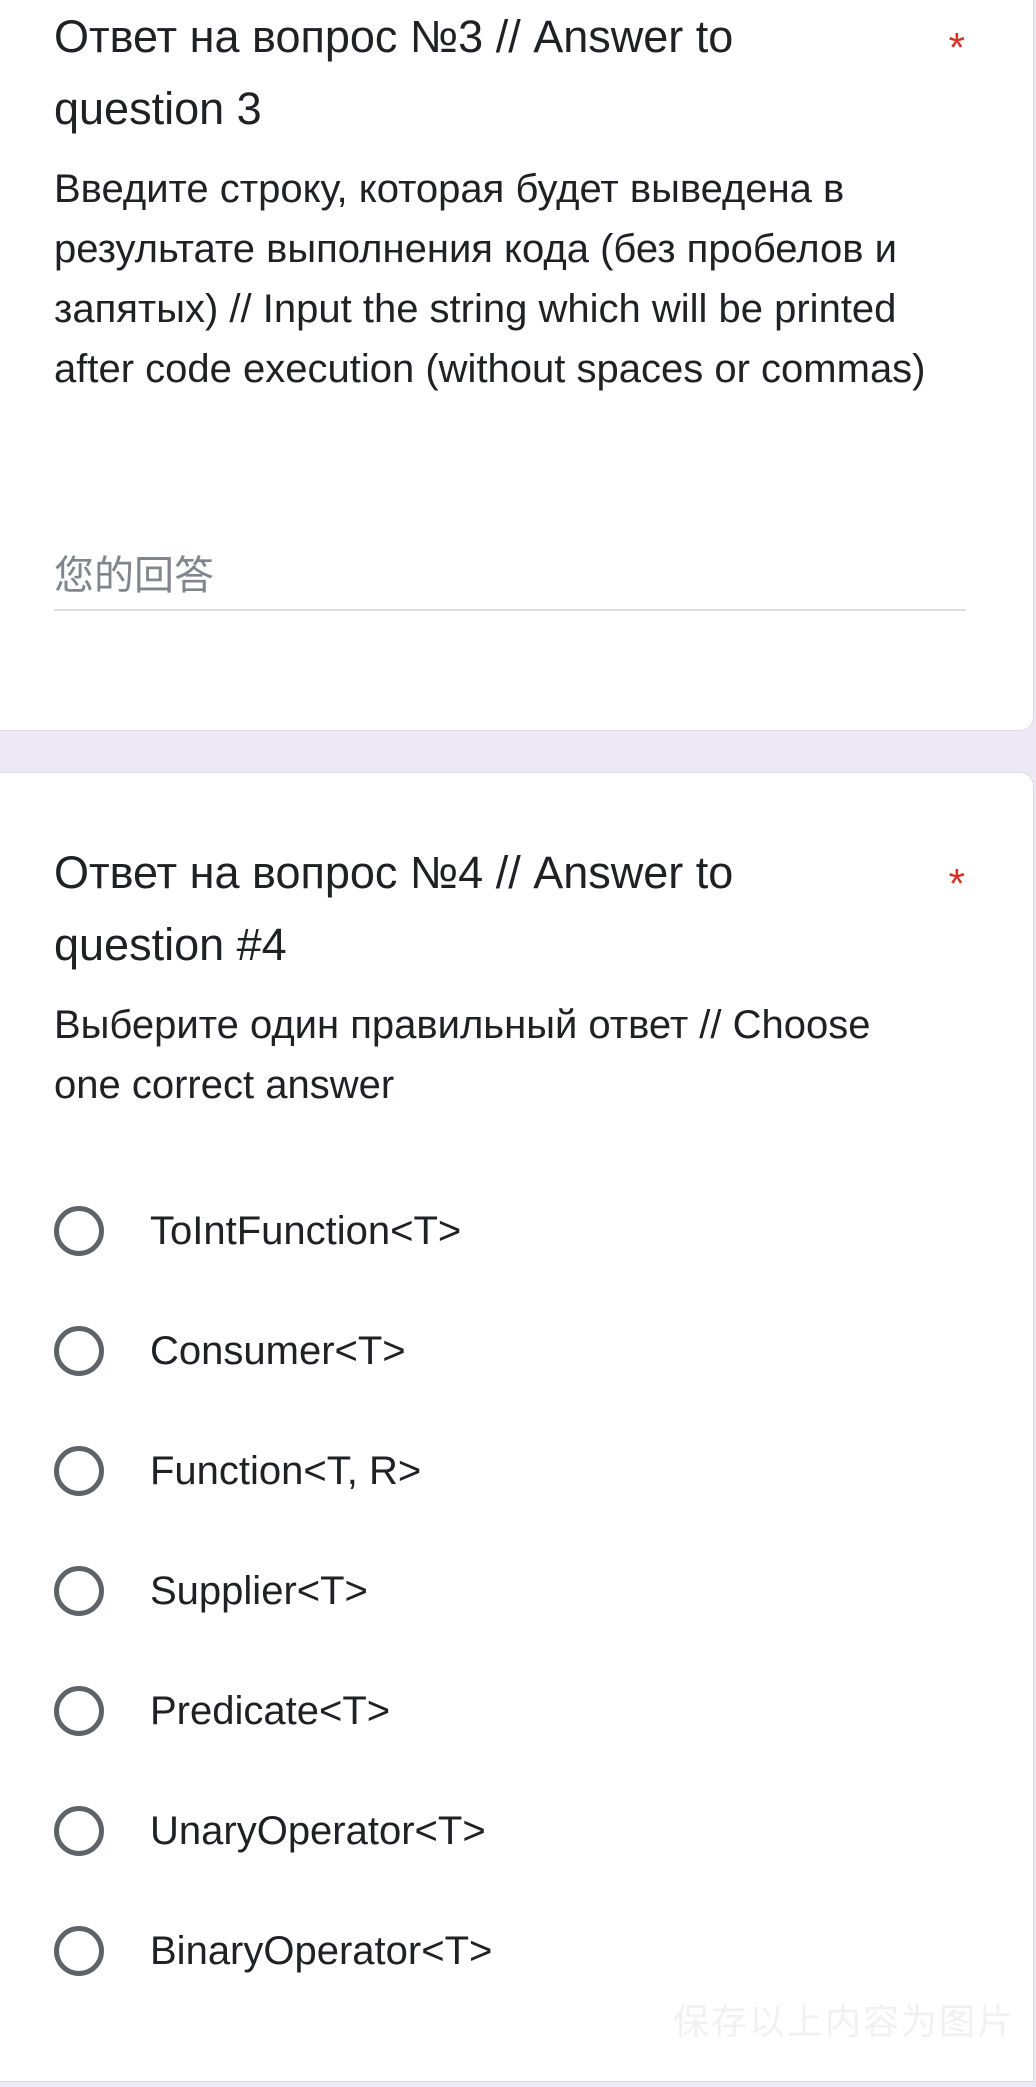 The width and height of the screenshot is (1036, 2087). What do you see at coordinates (278, 1350) in the screenshot?
I see `option-label: Consumer<T>` at bounding box center [278, 1350].